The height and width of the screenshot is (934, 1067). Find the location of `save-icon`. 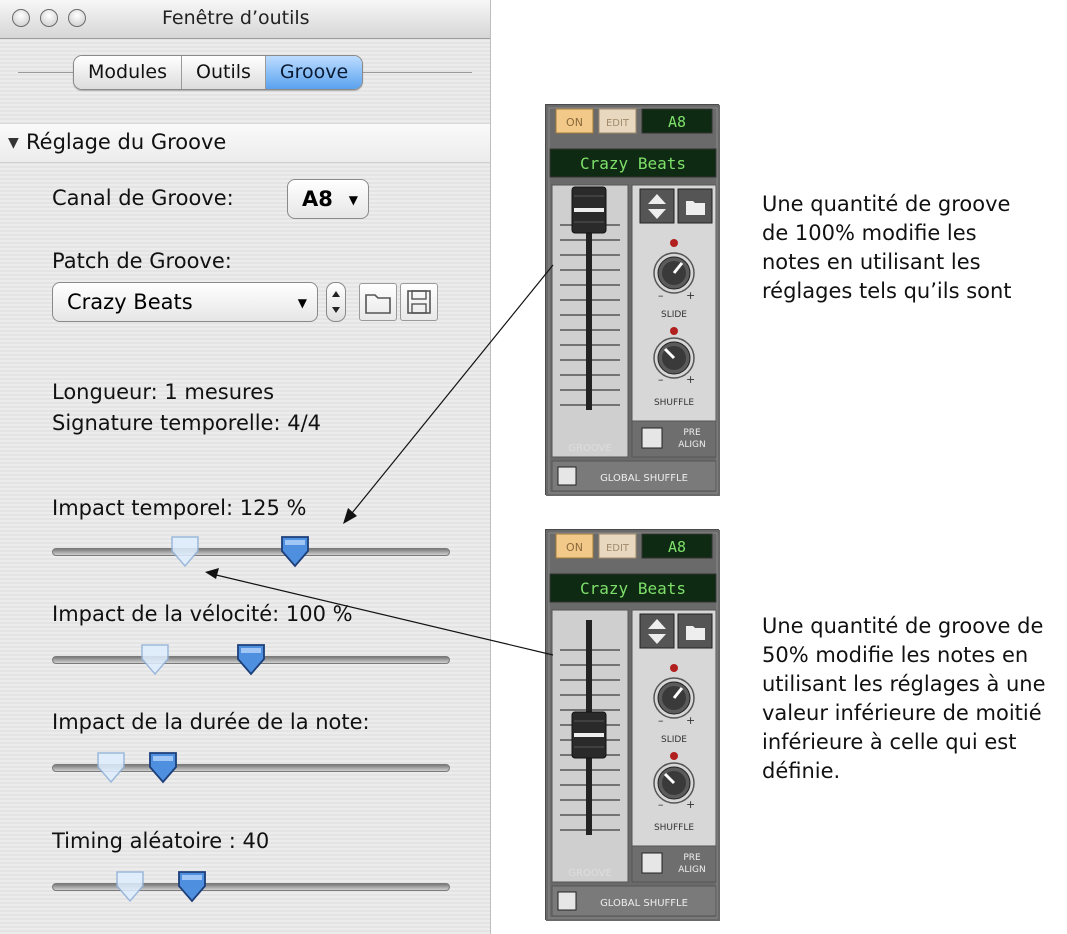

save-icon is located at coordinates (419, 302).